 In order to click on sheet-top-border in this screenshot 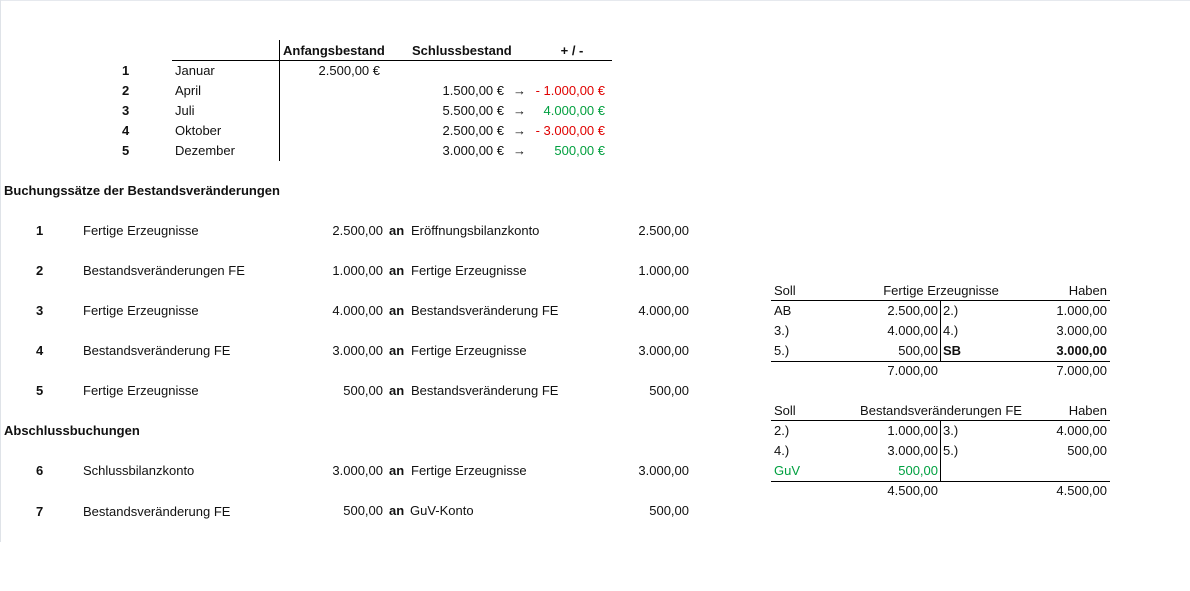, I will do `click(595, 0)`.